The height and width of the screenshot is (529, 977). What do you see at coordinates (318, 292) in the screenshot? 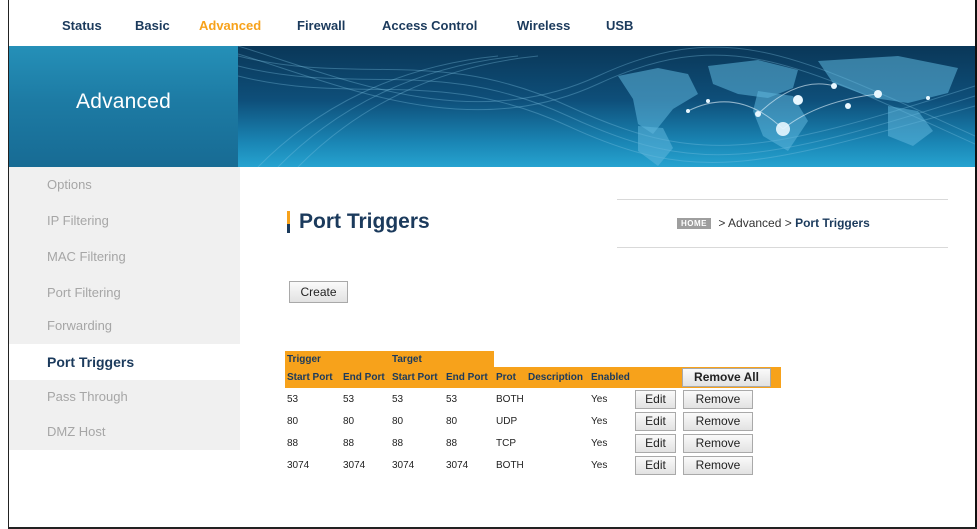
I see `create-button: Create` at bounding box center [318, 292].